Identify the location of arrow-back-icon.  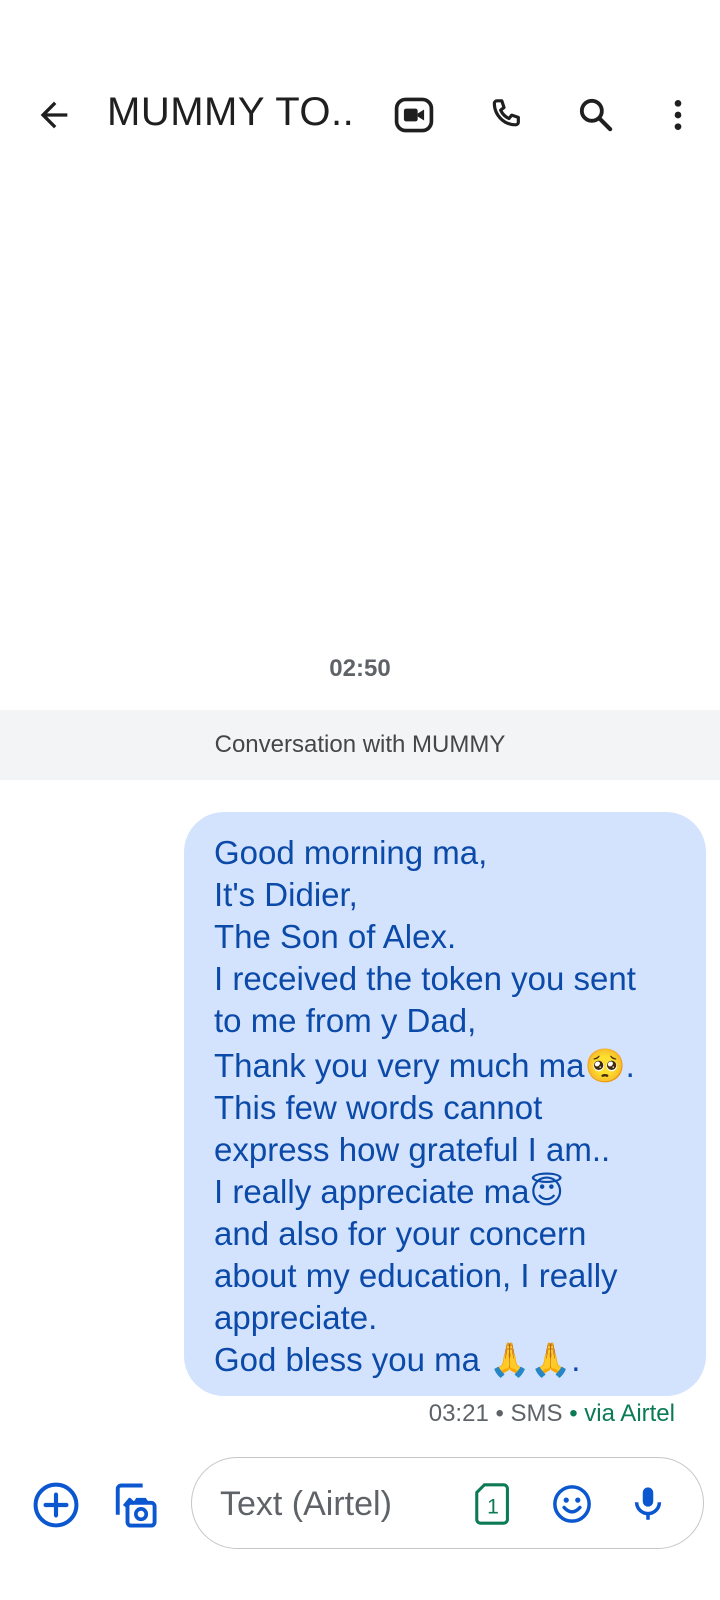
(54, 115).